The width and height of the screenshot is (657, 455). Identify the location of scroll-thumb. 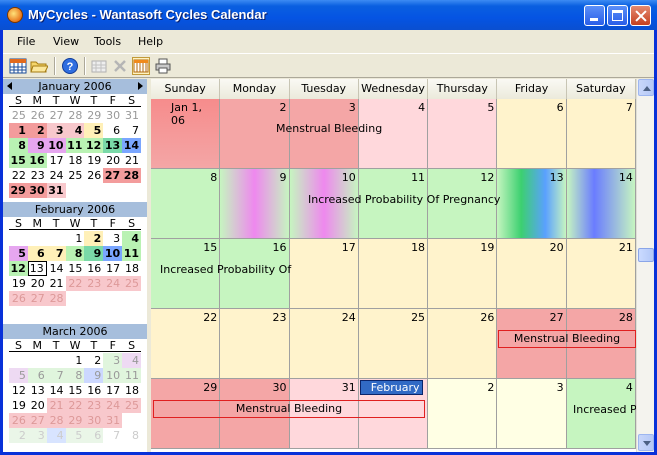
(646, 255).